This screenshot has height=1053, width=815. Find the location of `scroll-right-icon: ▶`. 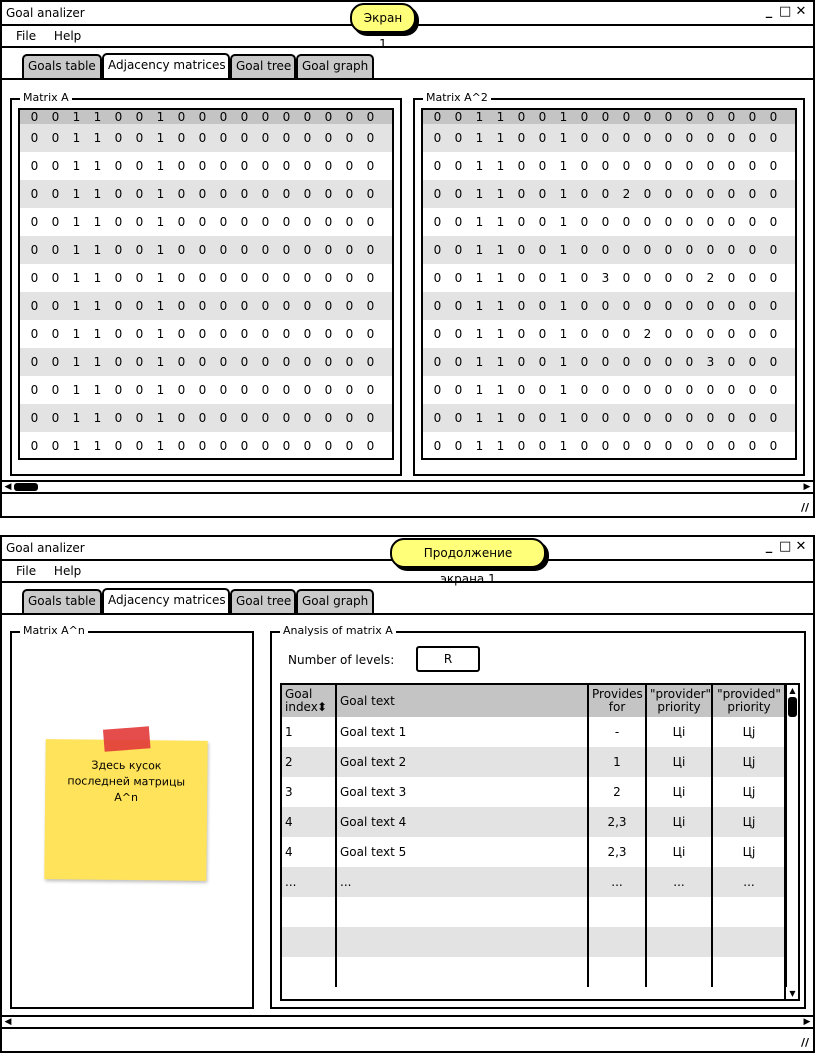

scroll-right-icon: ▶ is located at coordinates (807, 1022).